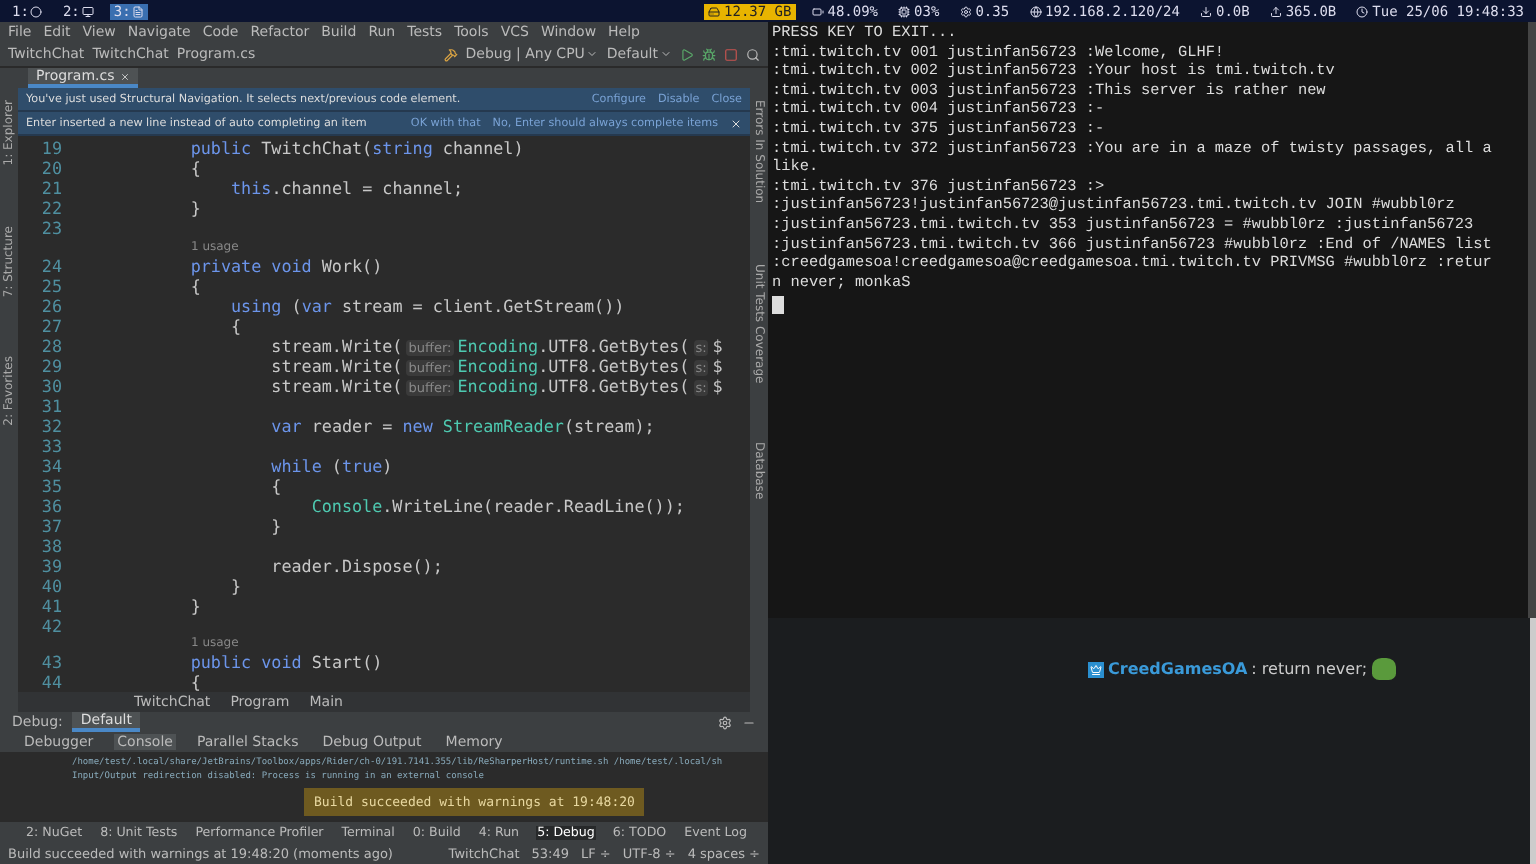 The image size is (1536, 864). Describe the element at coordinates (50, 188) in the screenshot. I see `line-number: 21` at that location.